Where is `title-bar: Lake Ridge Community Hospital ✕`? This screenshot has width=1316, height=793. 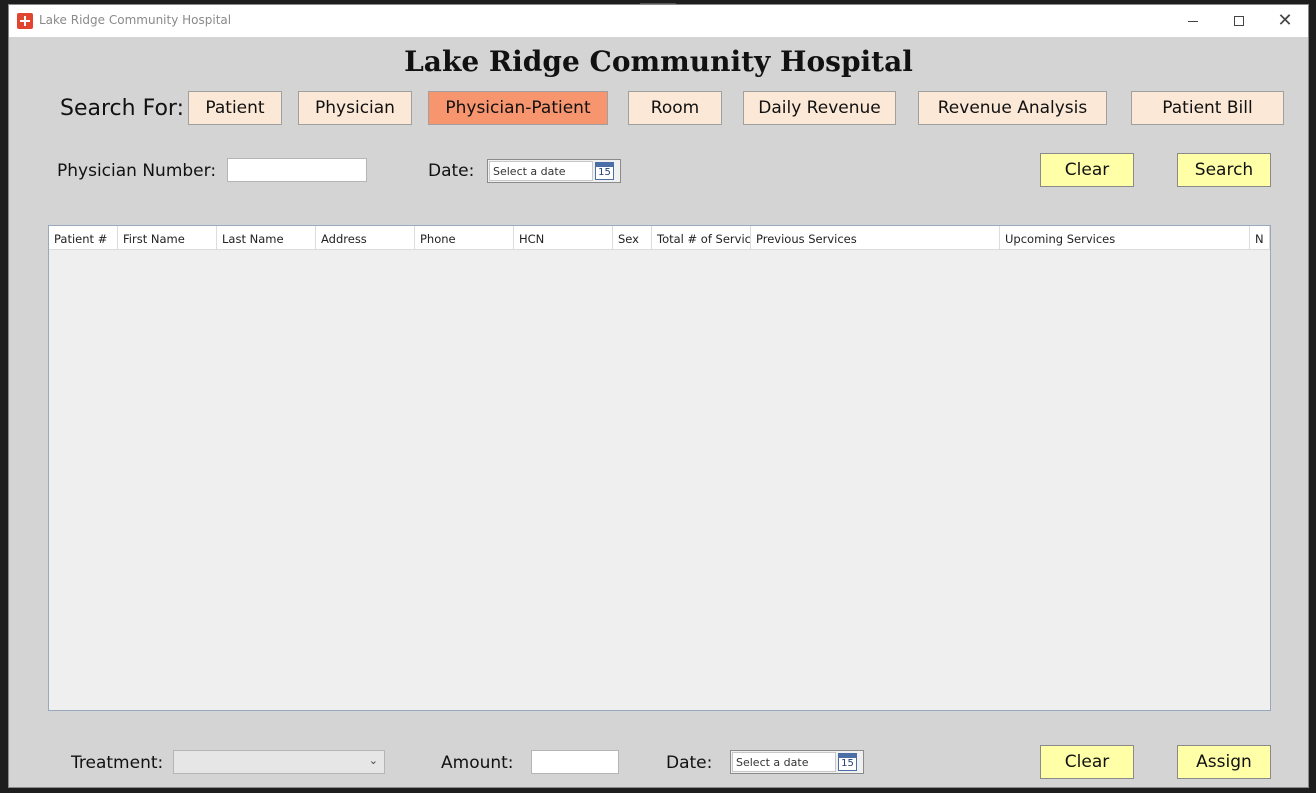 title-bar: Lake Ridge Community Hospital ✕ is located at coordinates (658, 21).